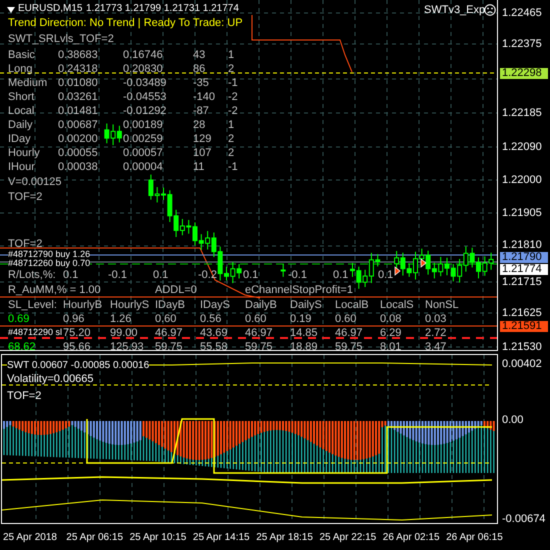  I want to click on sl-header: IDayB, so click(170, 305).